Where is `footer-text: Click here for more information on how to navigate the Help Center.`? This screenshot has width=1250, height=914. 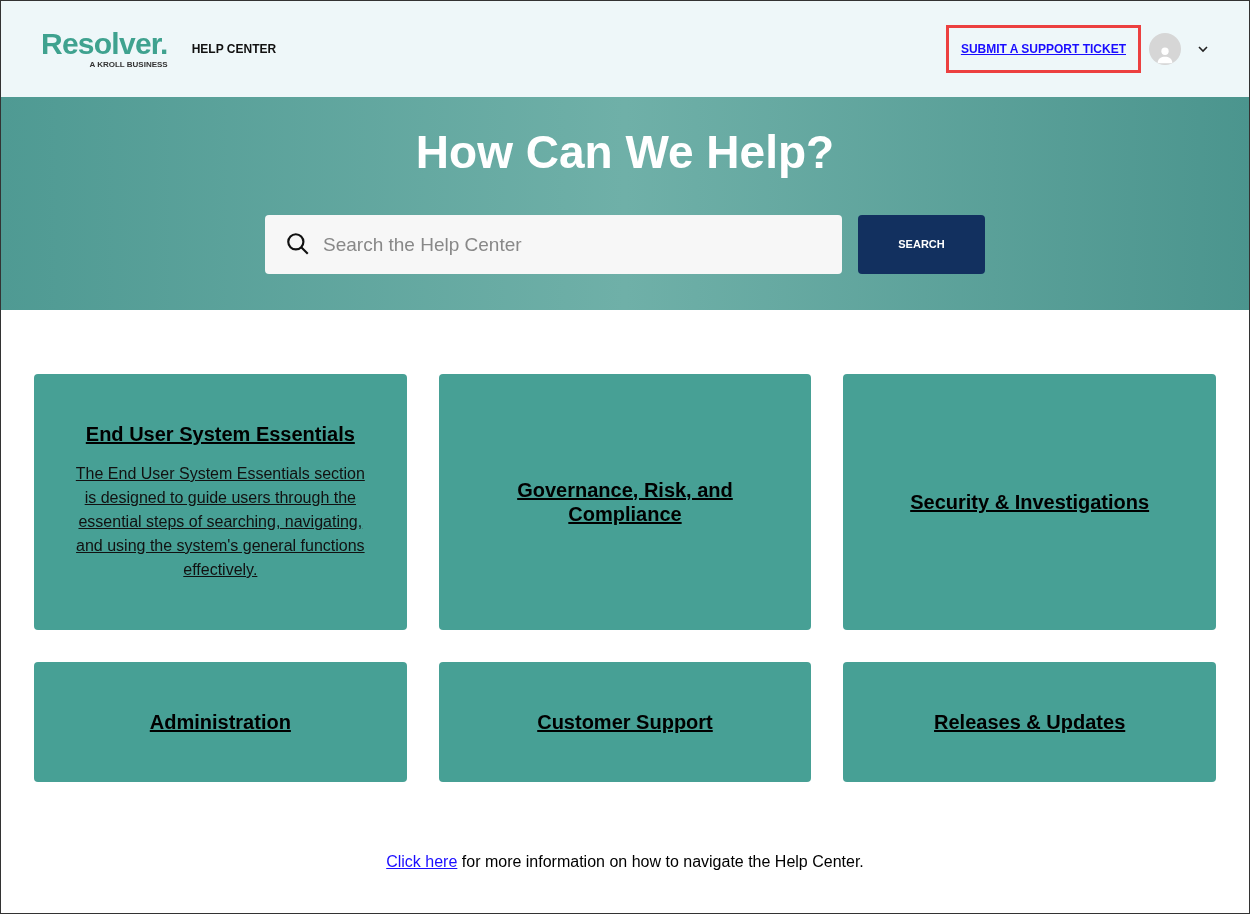 footer-text: Click here for more information on how to navigate the Help Center. is located at coordinates (625, 862).